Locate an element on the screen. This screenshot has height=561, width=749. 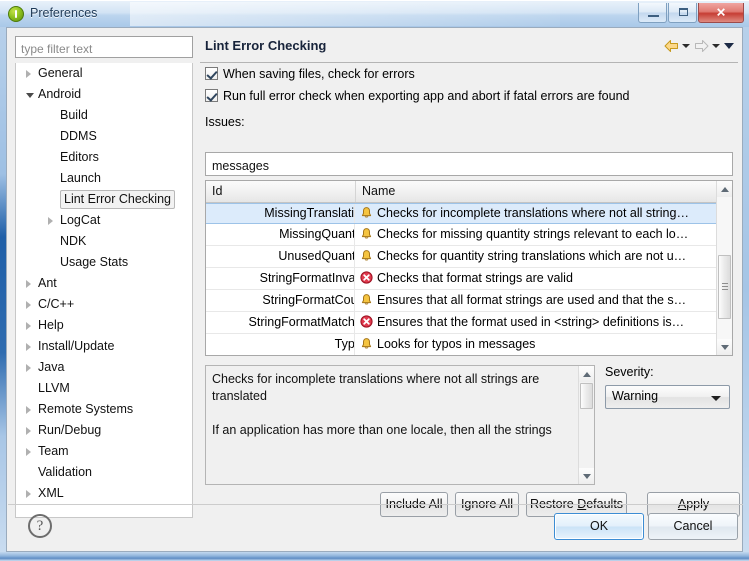
table-row: Typos Looks for typos in messages is located at coordinates (469, 344).